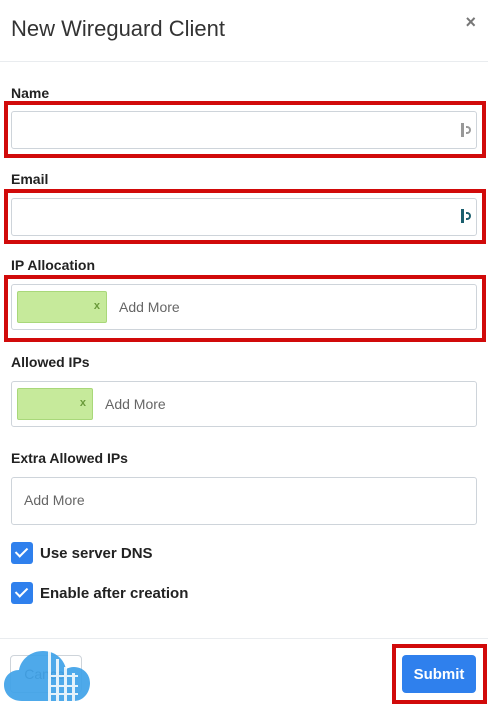 The width and height of the screenshot is (488, 705). Describe the element at coordinates (244, 217) in the screenshot. I see `email-input` at that location.